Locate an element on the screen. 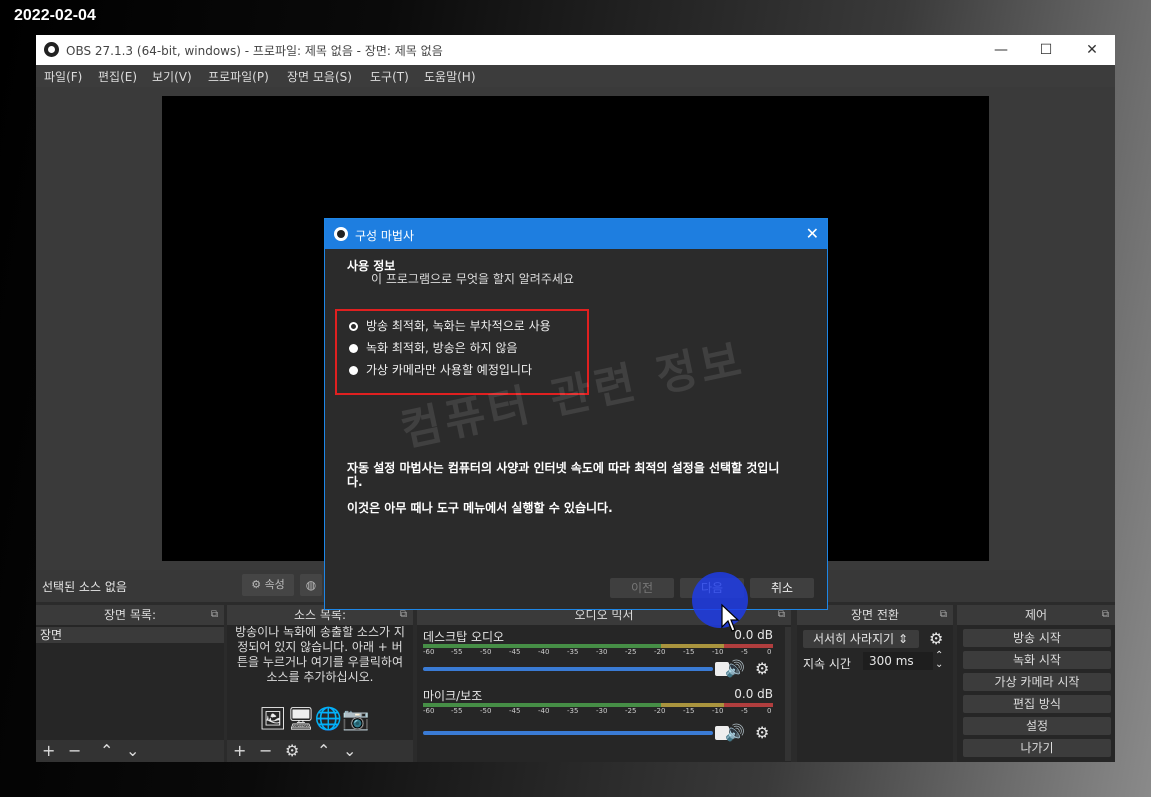  info-text-2: 이것은 아무 때나 도구 메뉴에서 실행할 수 있습니다. is located at coordinates (480, 508).